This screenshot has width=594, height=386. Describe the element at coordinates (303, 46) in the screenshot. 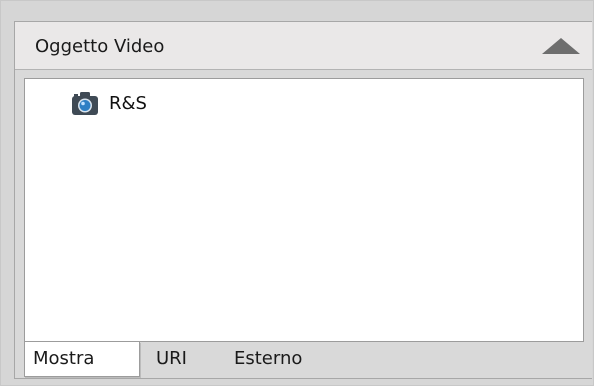

I see `panel-header: Oggetto Video` at that location.